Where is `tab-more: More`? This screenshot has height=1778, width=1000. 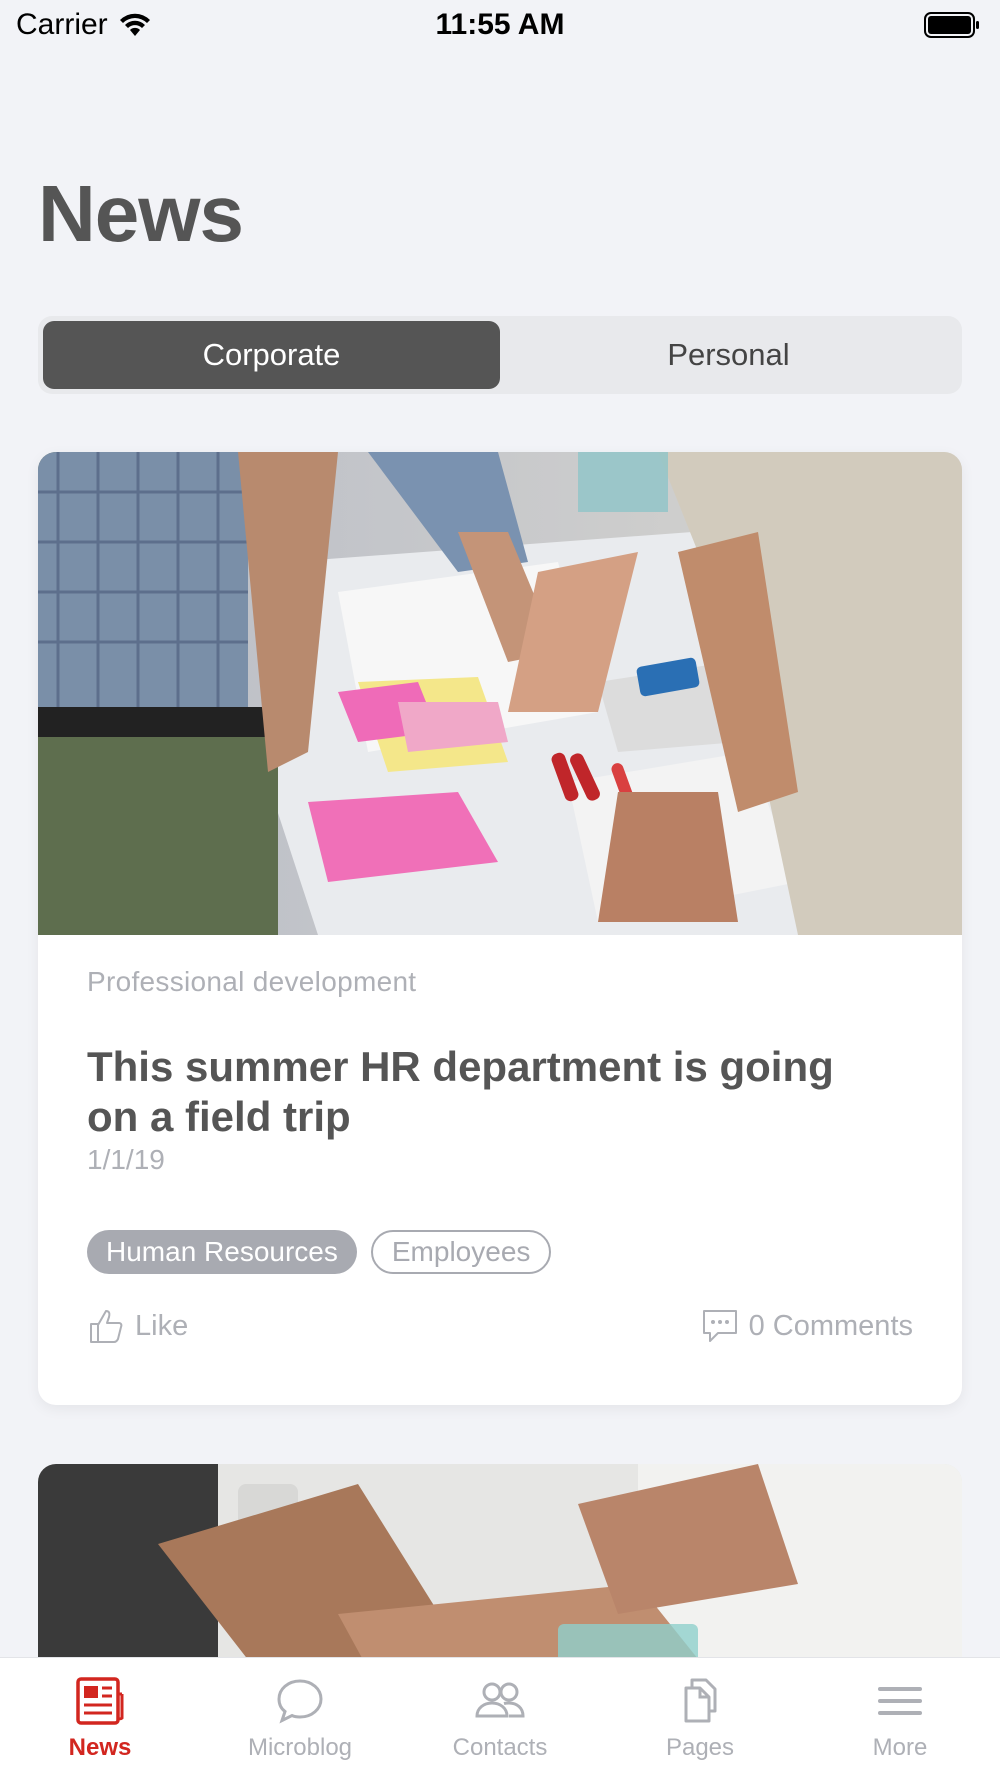
tab-more: More is located at coordinates (900, 1718).